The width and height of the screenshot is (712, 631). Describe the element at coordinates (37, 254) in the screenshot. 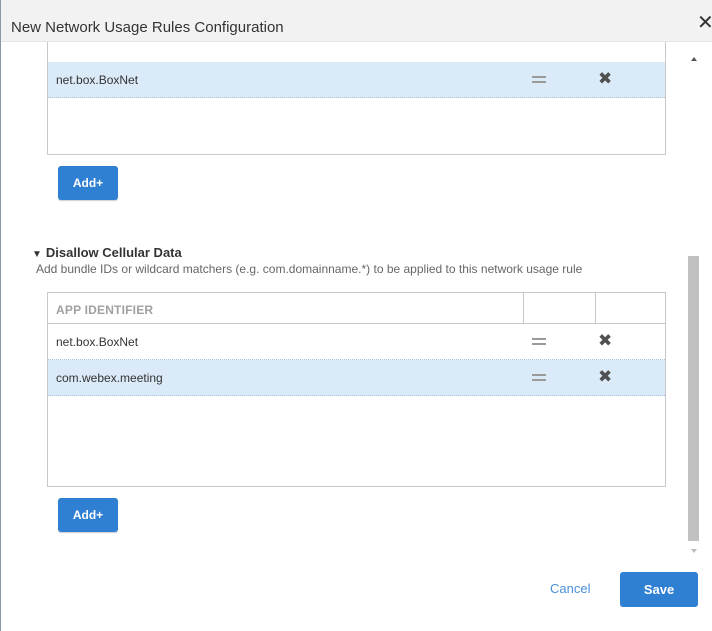

I see `collapse-toggle-icon: ▼` at that location.